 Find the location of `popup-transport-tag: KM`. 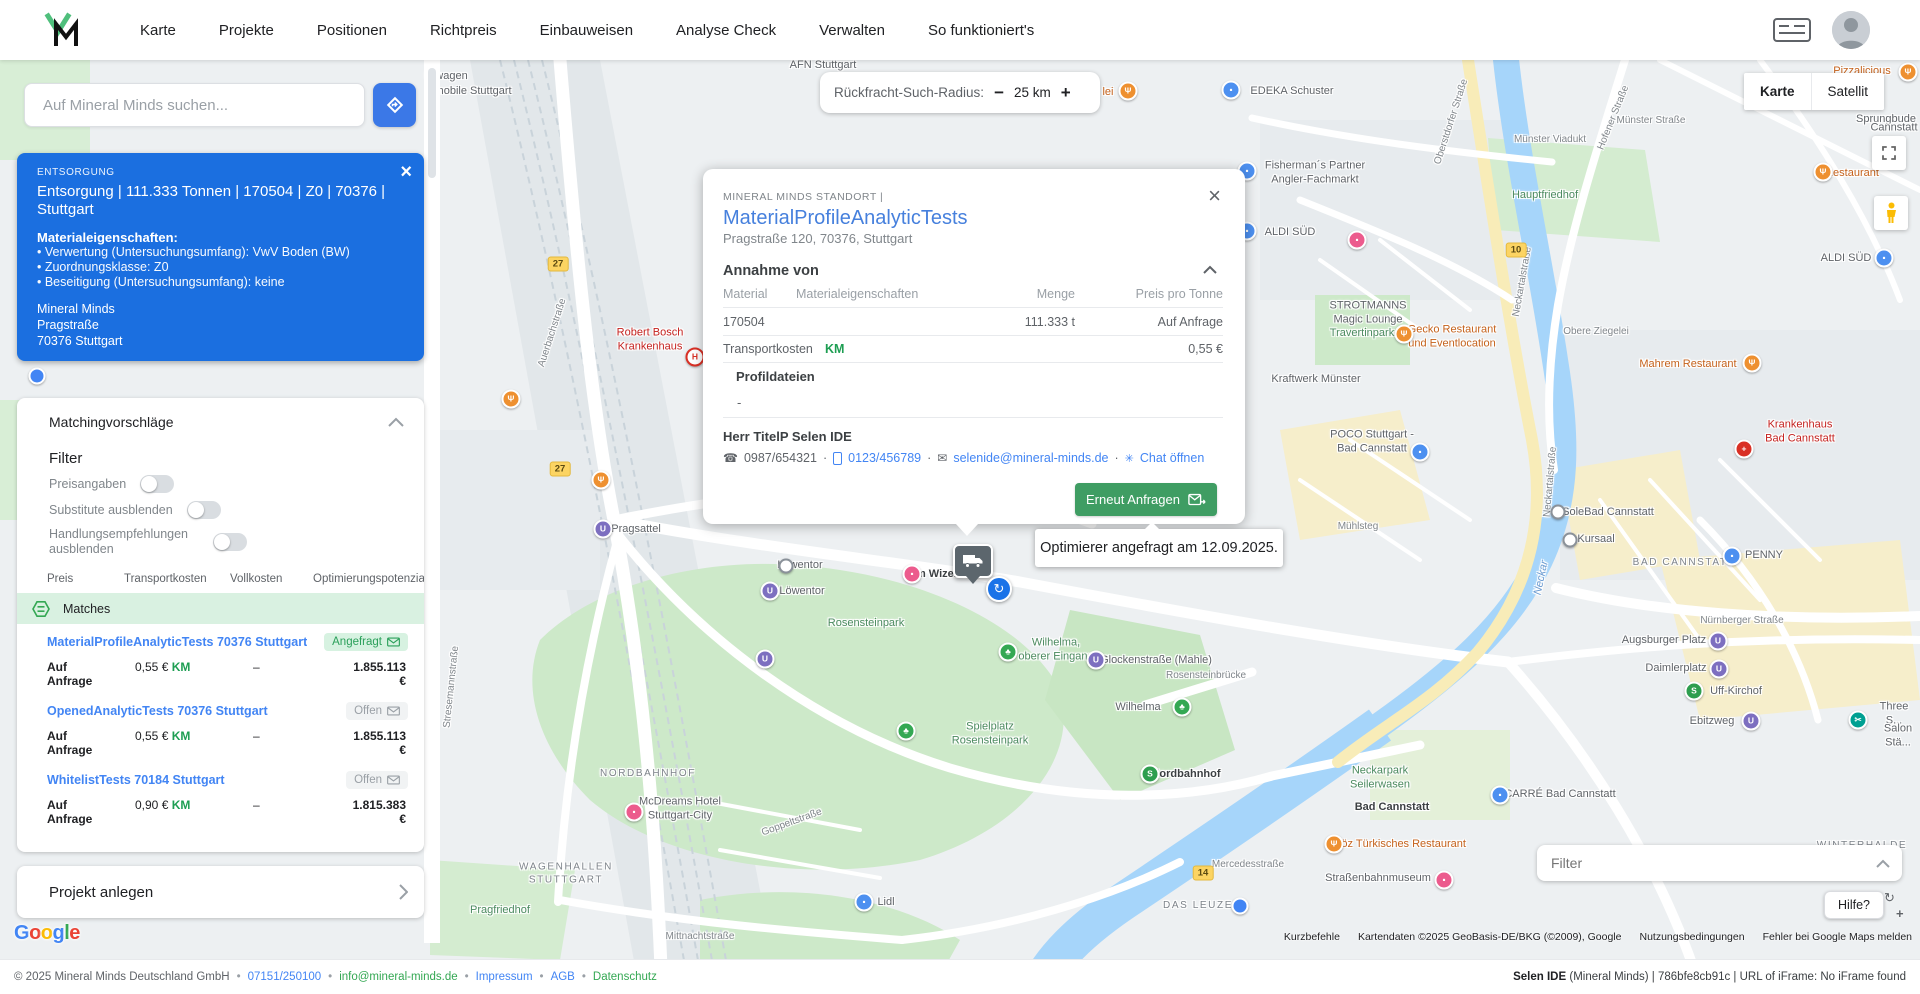

popup-transport-tag: KM is located at coordinates (835, 349).